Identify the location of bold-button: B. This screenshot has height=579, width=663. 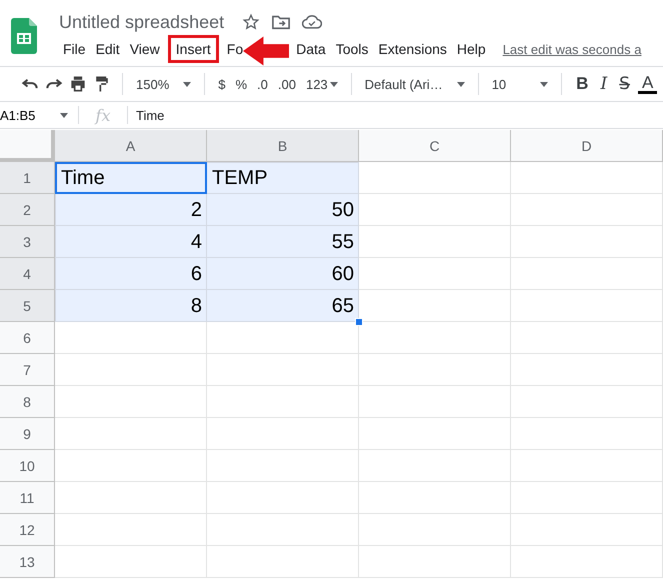
(582, 84).